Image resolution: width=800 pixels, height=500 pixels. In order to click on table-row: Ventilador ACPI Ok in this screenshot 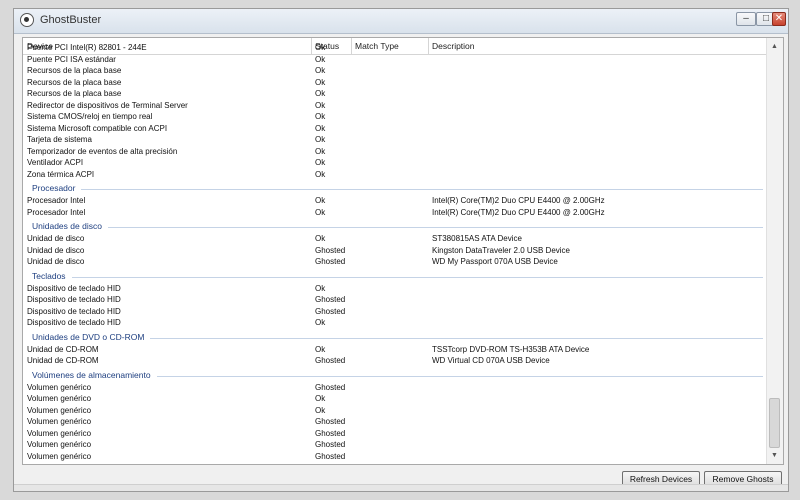, I will do `click(396, 163)`.